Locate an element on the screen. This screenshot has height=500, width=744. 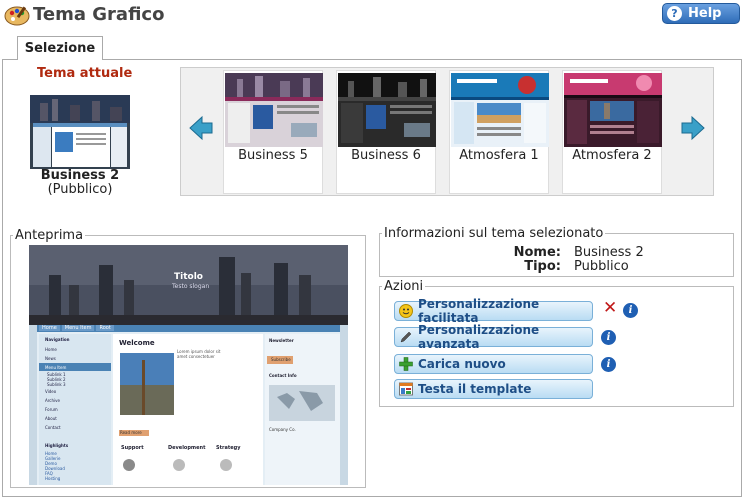
current-theme-thumbnail is located at coordinates (80, 132).